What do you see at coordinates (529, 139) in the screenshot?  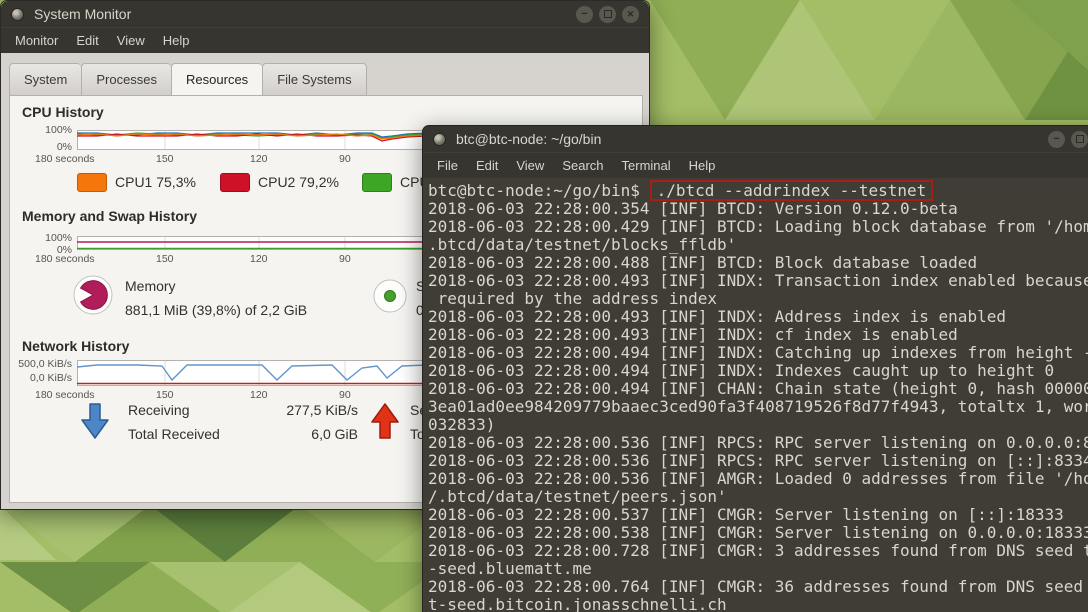 I see `terminal-title: btc@btc-node: ~/go/bin` at bounding box center [529, 139].